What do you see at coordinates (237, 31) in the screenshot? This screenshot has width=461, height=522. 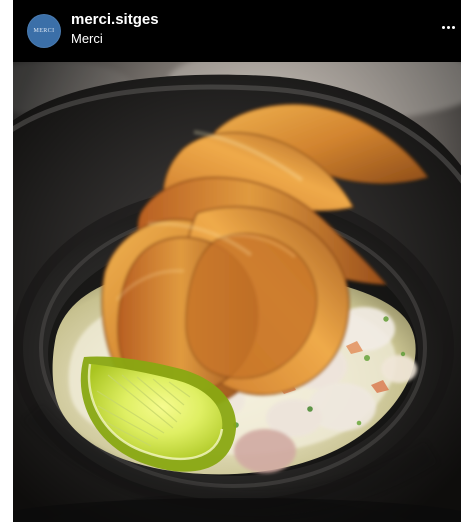 I see `post-header: MERCI merci.sitges Merci` at bounding box center [237, 31].